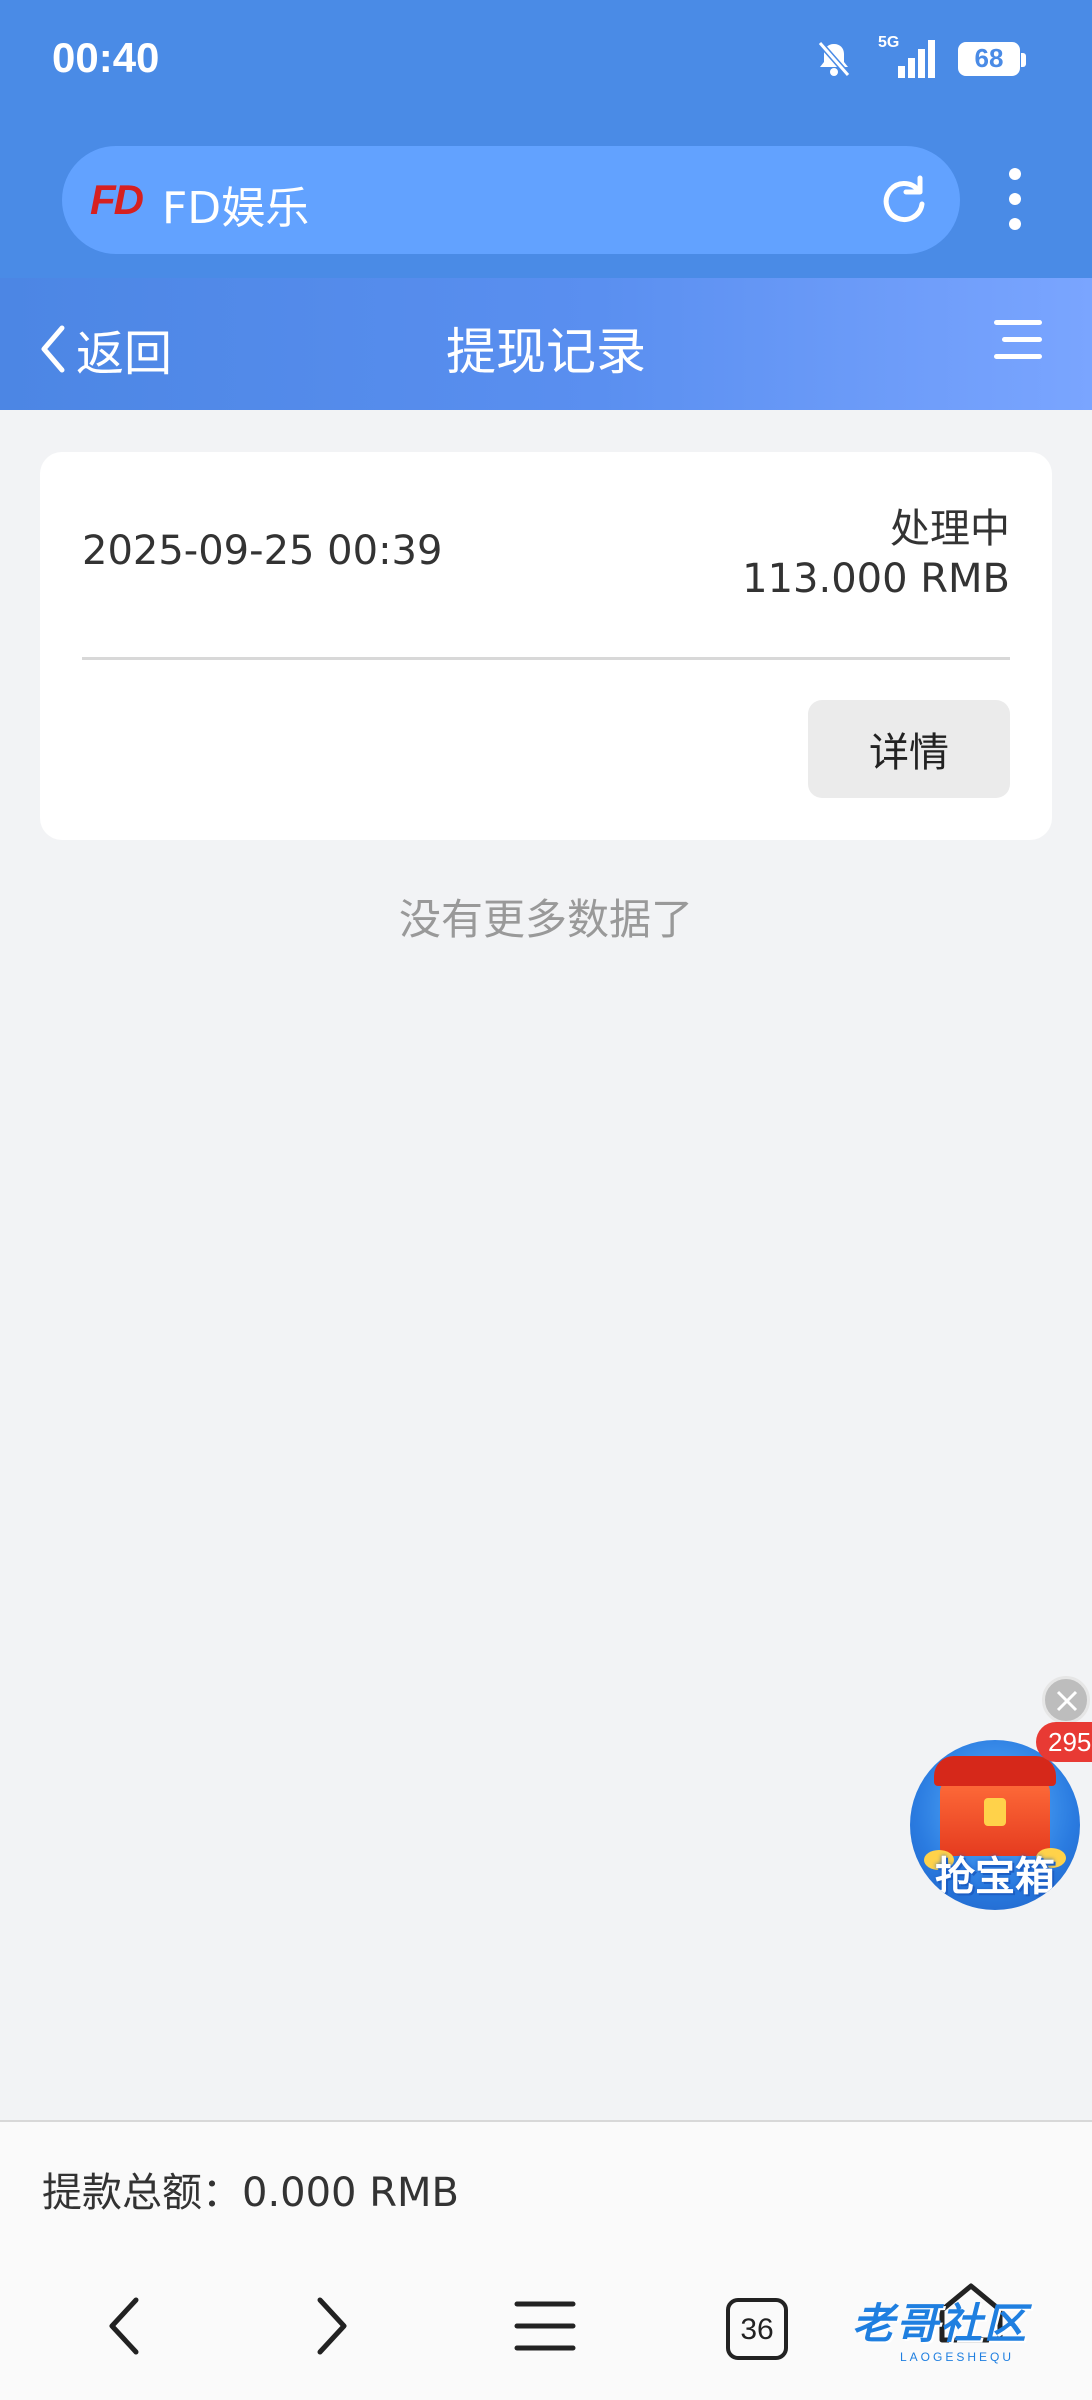 The image size is (1092, 2400). I want to click on browser-menu-icon, so click(1015, 200).